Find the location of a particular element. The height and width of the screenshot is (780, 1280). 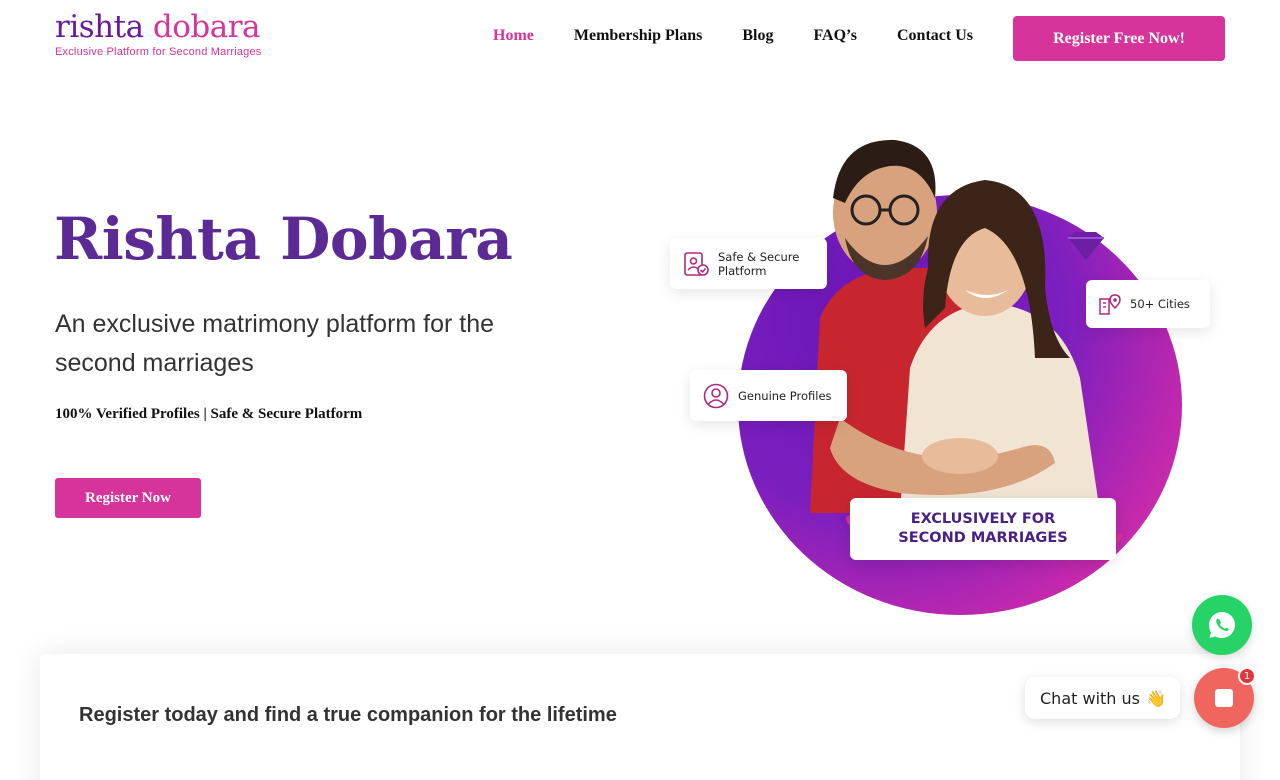

hero-title: Rishta Dobara is located at coordinates (283, 239).